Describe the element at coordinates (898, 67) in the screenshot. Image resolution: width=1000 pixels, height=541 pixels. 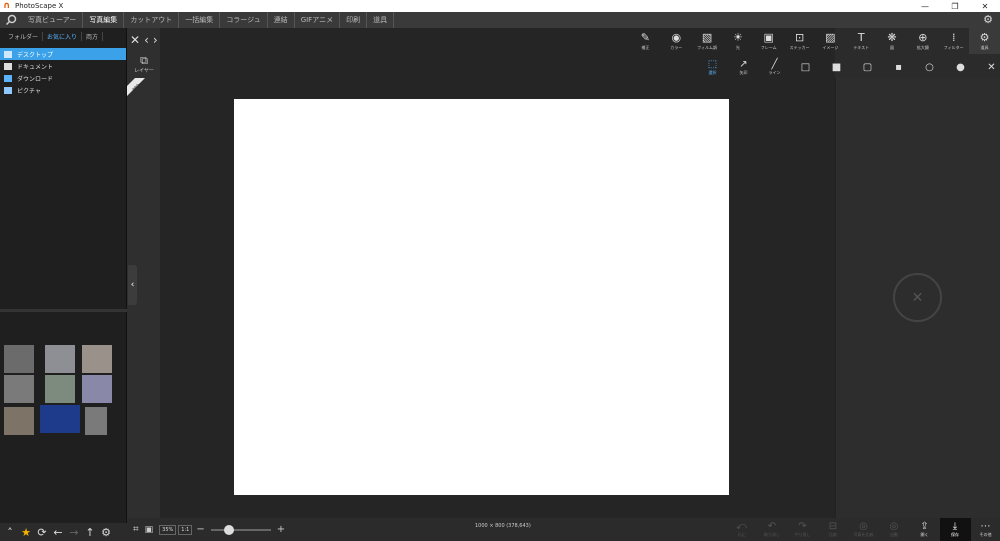
I see `subtool-rounded-filled-button: ▪` at that location.